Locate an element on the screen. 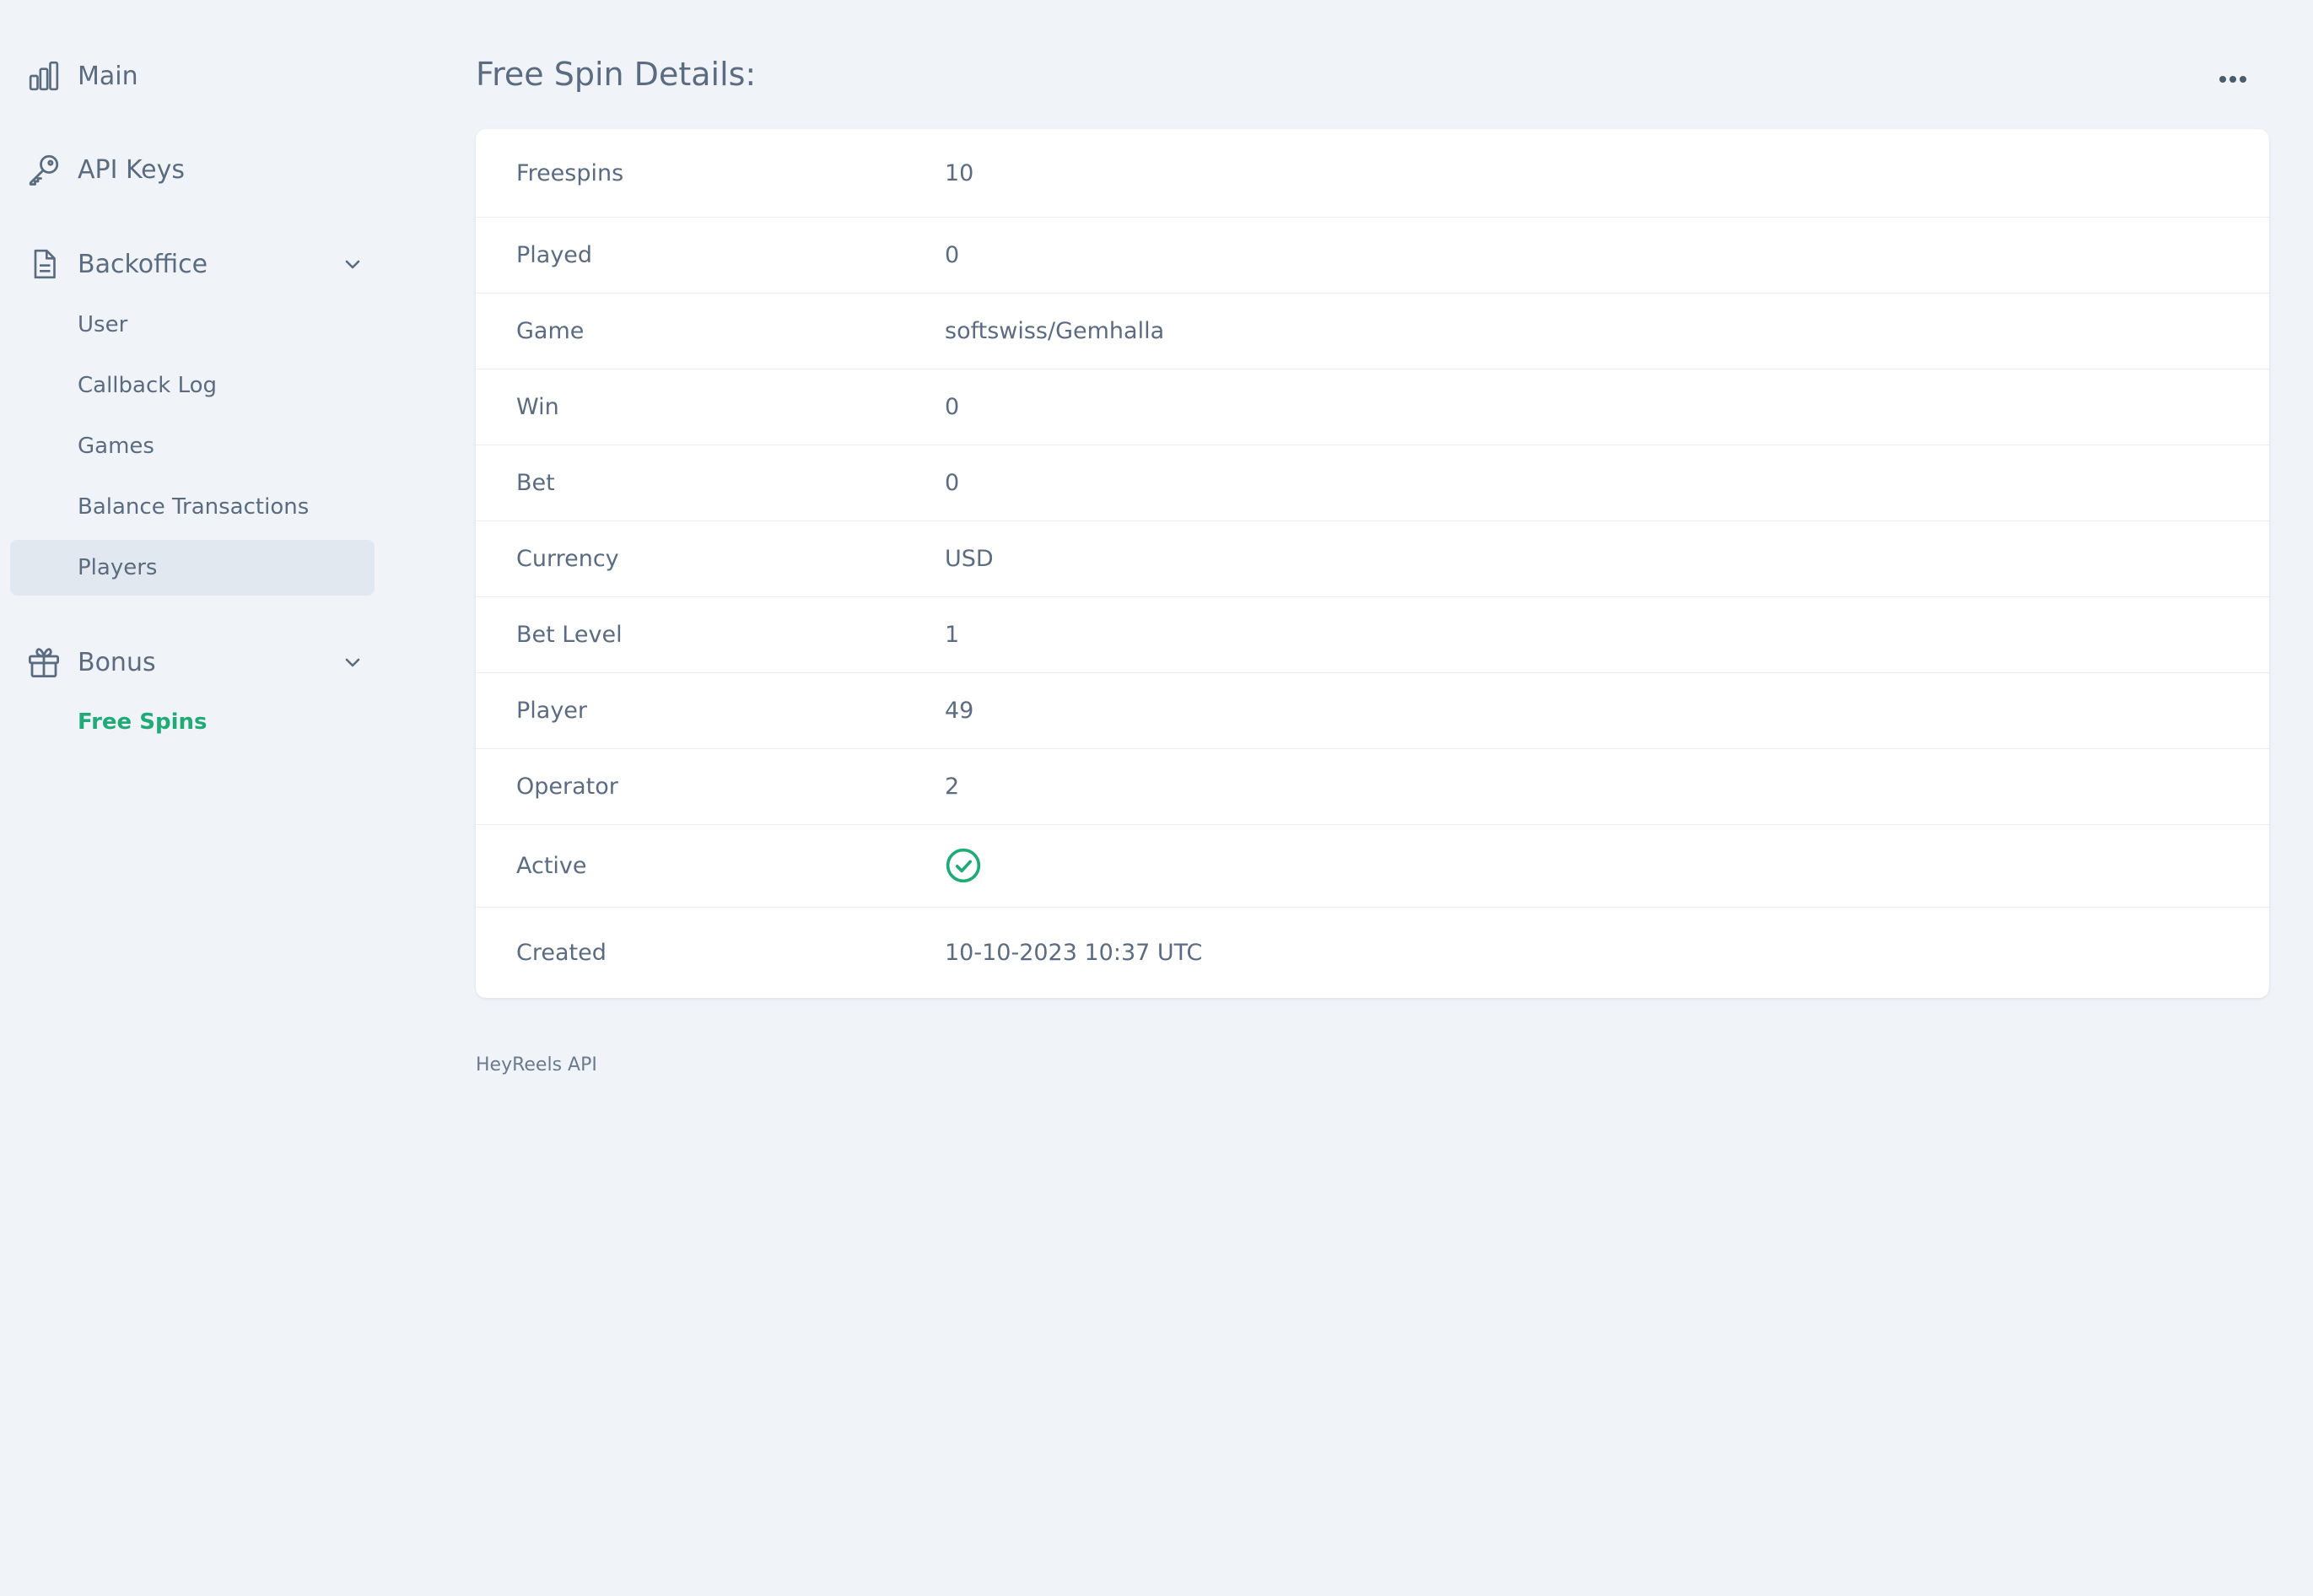 The image size is (2313, 1596). nav-backoffice-label: Backoffice is located at coordinates (143, 264).